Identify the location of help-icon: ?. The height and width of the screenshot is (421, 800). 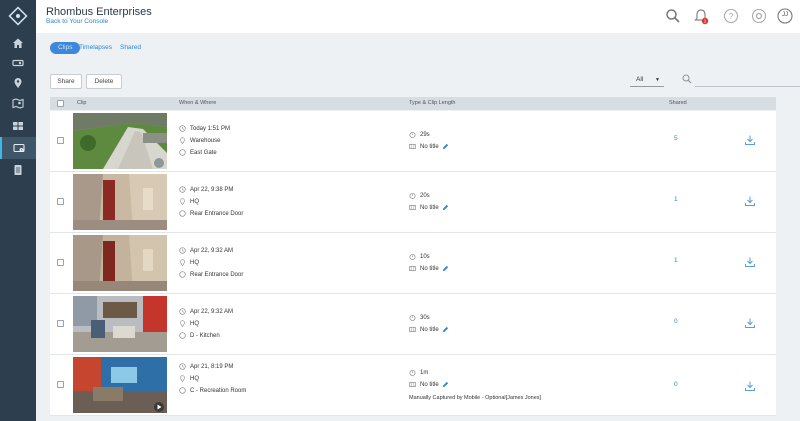
(731, 16).